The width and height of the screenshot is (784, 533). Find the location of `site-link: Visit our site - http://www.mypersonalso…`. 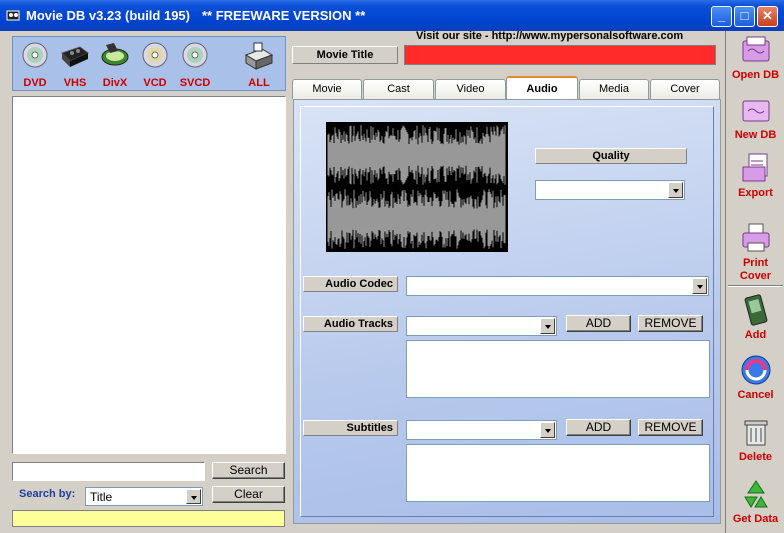

site-link: Visit our site - http://www.mypersonalso… is located at coordinates (549, 36).